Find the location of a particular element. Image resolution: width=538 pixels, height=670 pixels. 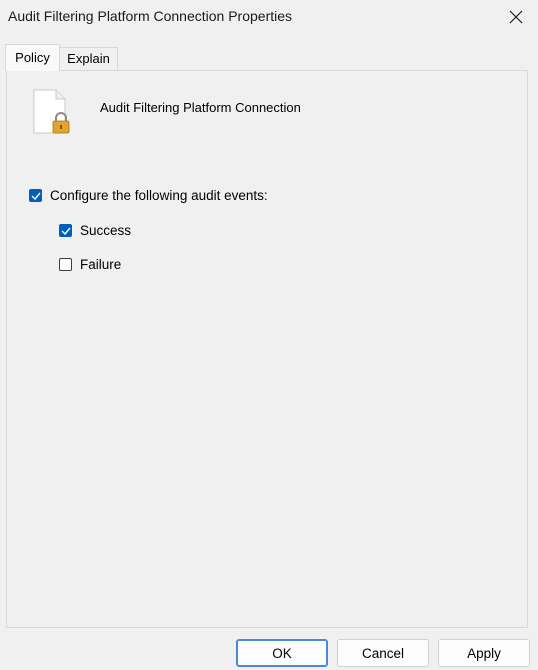

success-checkbox is located at coordinates (65, 230).